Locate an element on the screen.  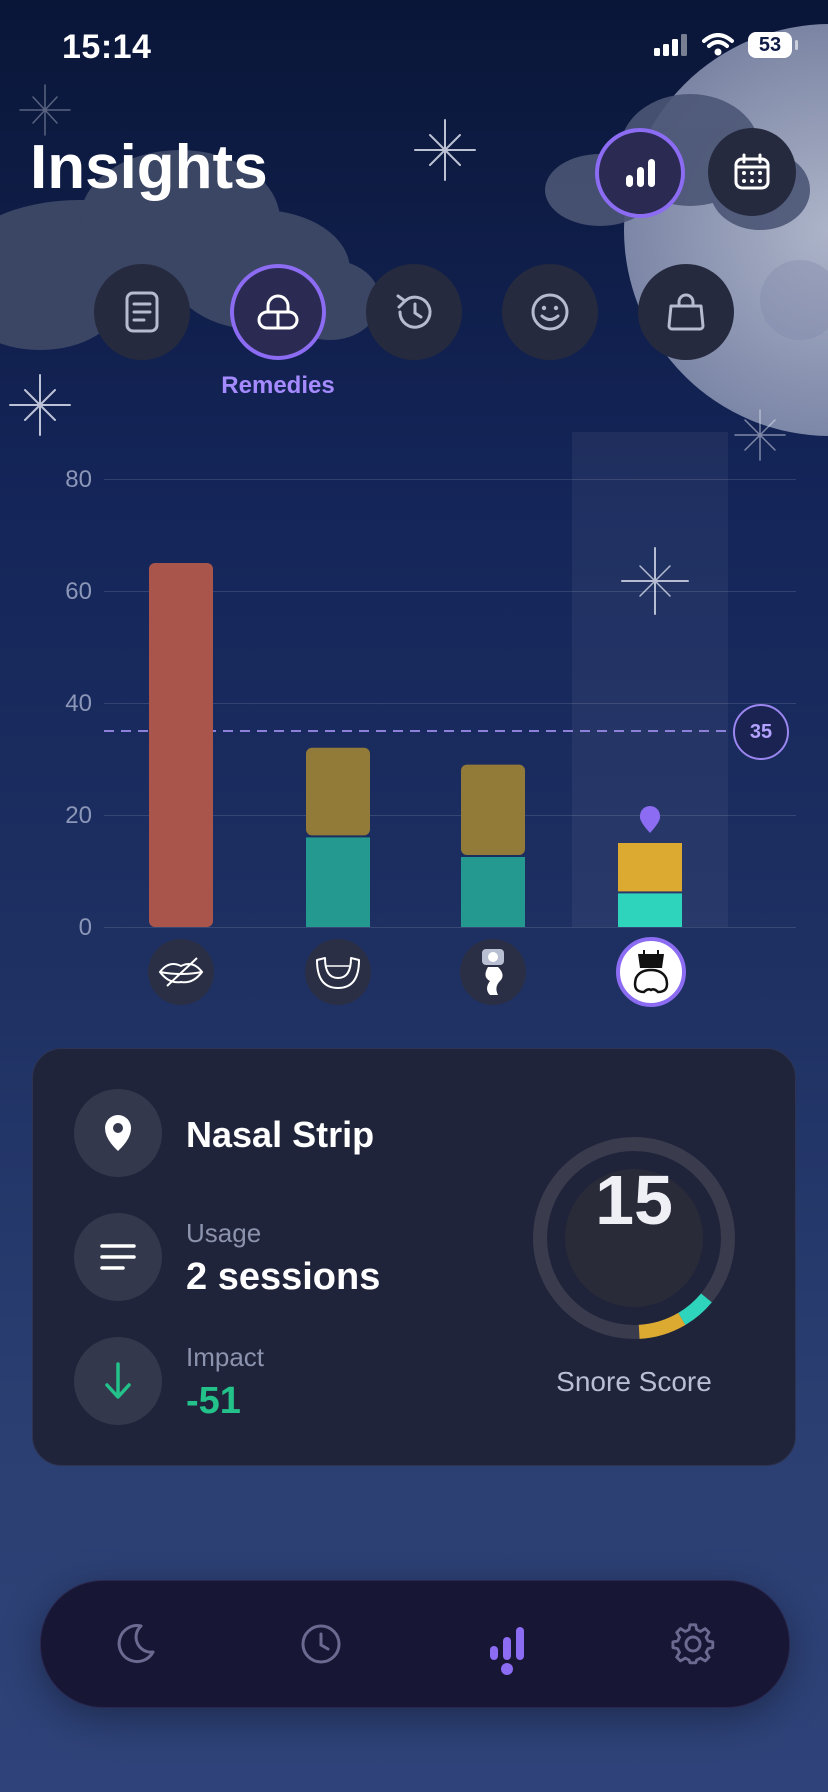
clock-icon is located at coordinates (321, 1644).